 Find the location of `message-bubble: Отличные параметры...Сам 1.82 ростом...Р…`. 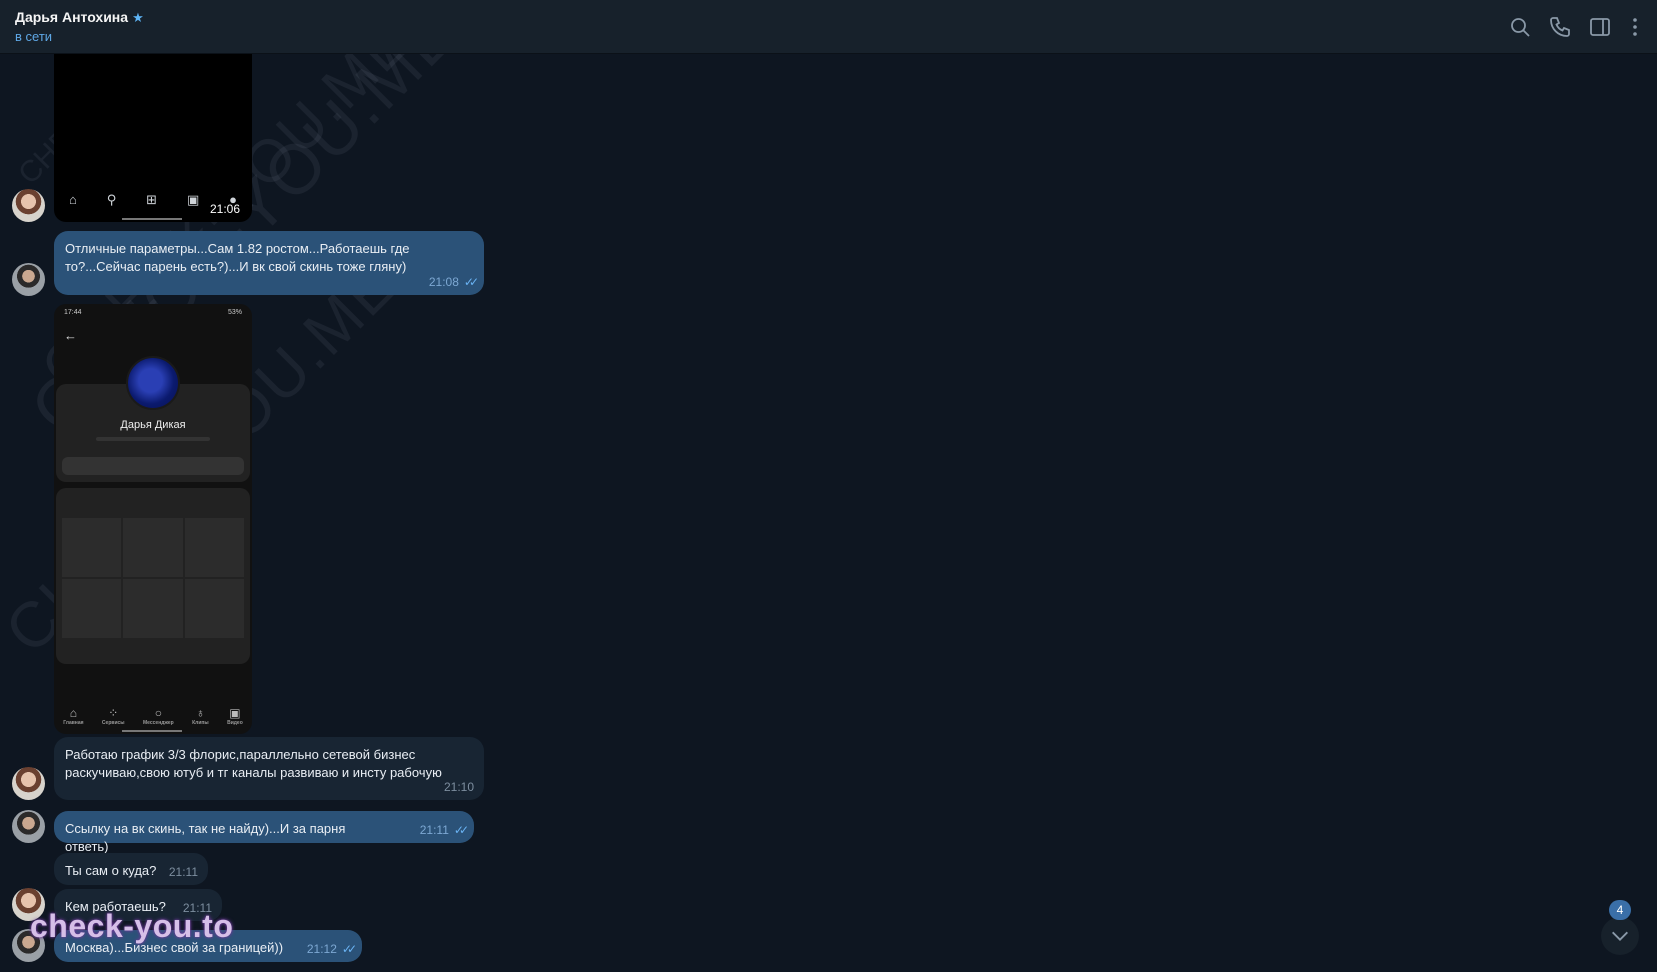

message-bubble: Отличные параметры...Сам 1.82 ростом...Р… is located at coordinates (269, 263).